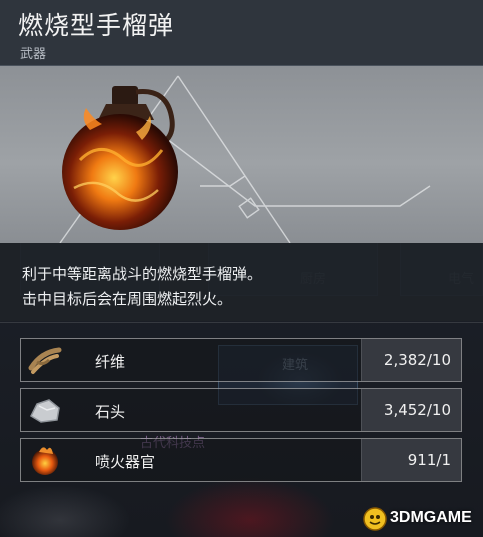 Image resolution: width=483 pixels, height=537 pixels. I want to click on requirement-amount: 911/1, so click(411, 460).